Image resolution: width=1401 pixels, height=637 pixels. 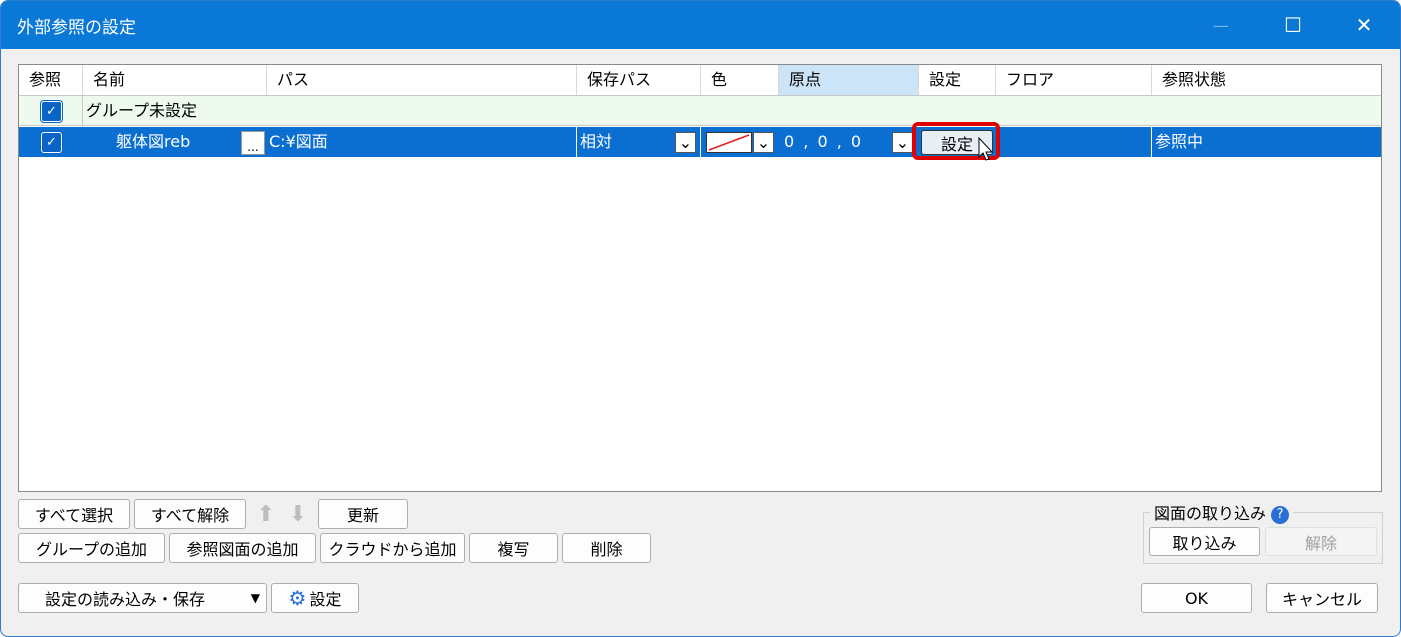 What do you see at coordinates (174, 80) in the screenshot?
I see `col-header-name: 名前` at bounding box center [174, 80].